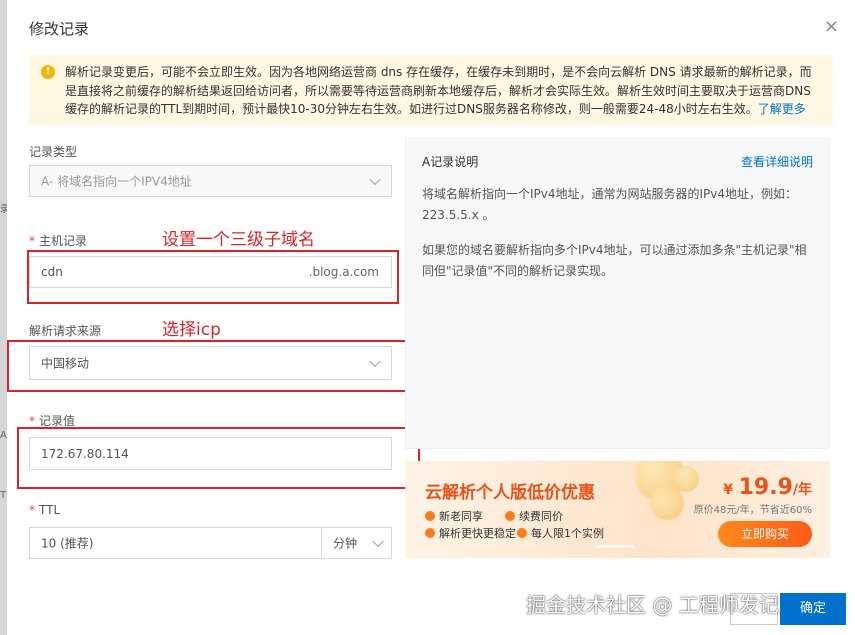 The width and height of the screenshot is (855, 635). I want to click on record-type-label: 记录类型, so click(53, 152).